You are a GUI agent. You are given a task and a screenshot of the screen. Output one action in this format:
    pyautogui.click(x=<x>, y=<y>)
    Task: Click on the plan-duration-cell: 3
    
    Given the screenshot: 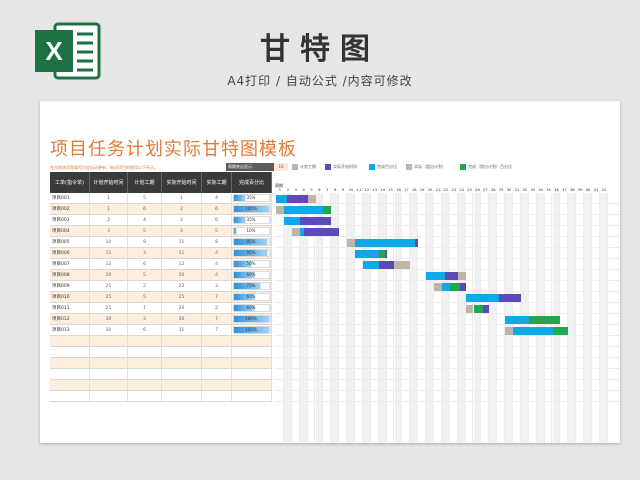 What is the action you would take?
    pyautogui.click(x=145, y=253)
    